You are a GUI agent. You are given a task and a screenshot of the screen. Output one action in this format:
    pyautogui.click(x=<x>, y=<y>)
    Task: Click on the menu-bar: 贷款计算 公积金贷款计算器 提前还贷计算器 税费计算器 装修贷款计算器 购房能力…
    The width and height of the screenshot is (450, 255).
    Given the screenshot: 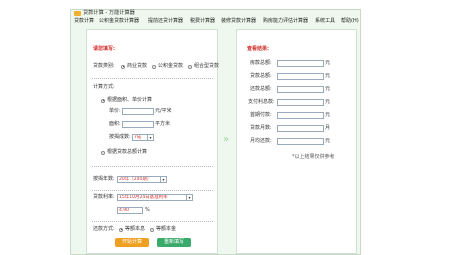 What is the action you would take?
    pyautogui.click(x=215, y=21)
    